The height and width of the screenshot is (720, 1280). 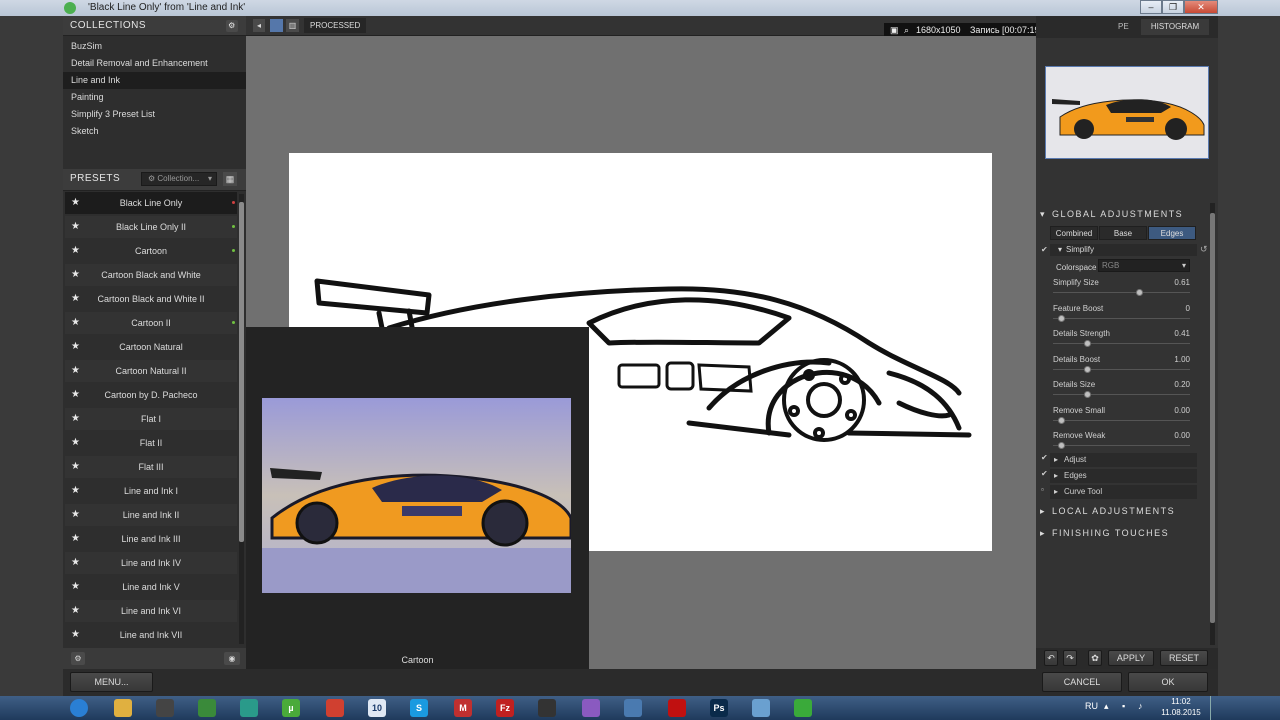 I want to click on maximize-button: ❐, so click(x=1173, y=7).